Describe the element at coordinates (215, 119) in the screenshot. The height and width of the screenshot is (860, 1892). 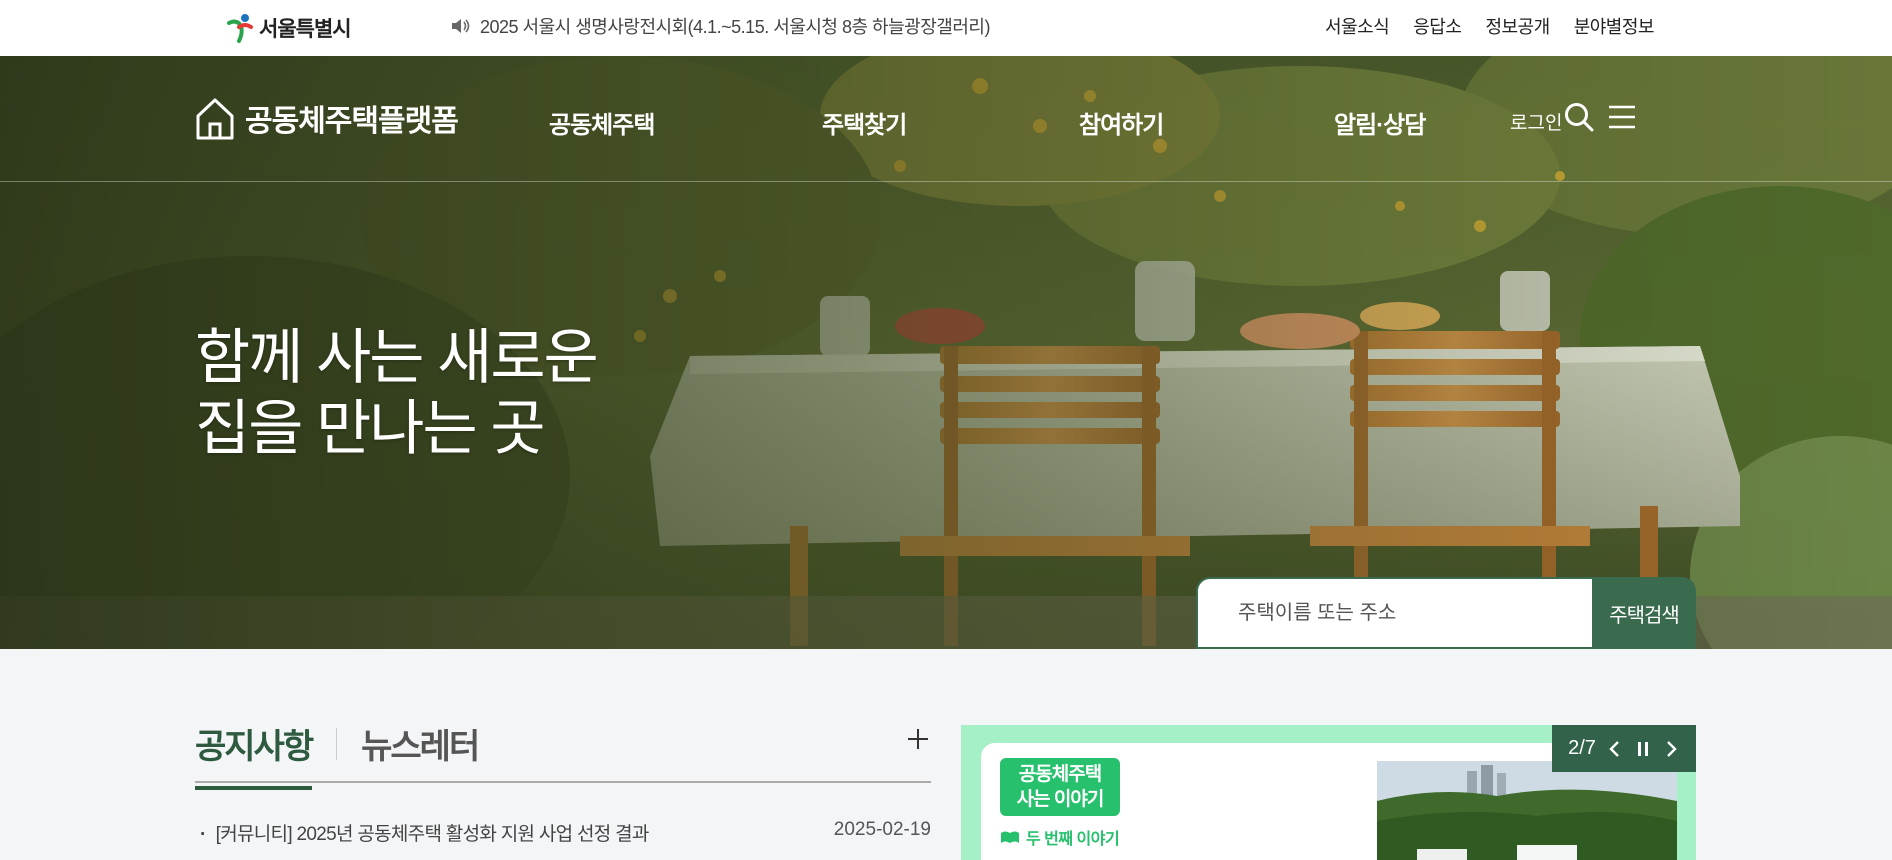
I see `house-icon` at that location.